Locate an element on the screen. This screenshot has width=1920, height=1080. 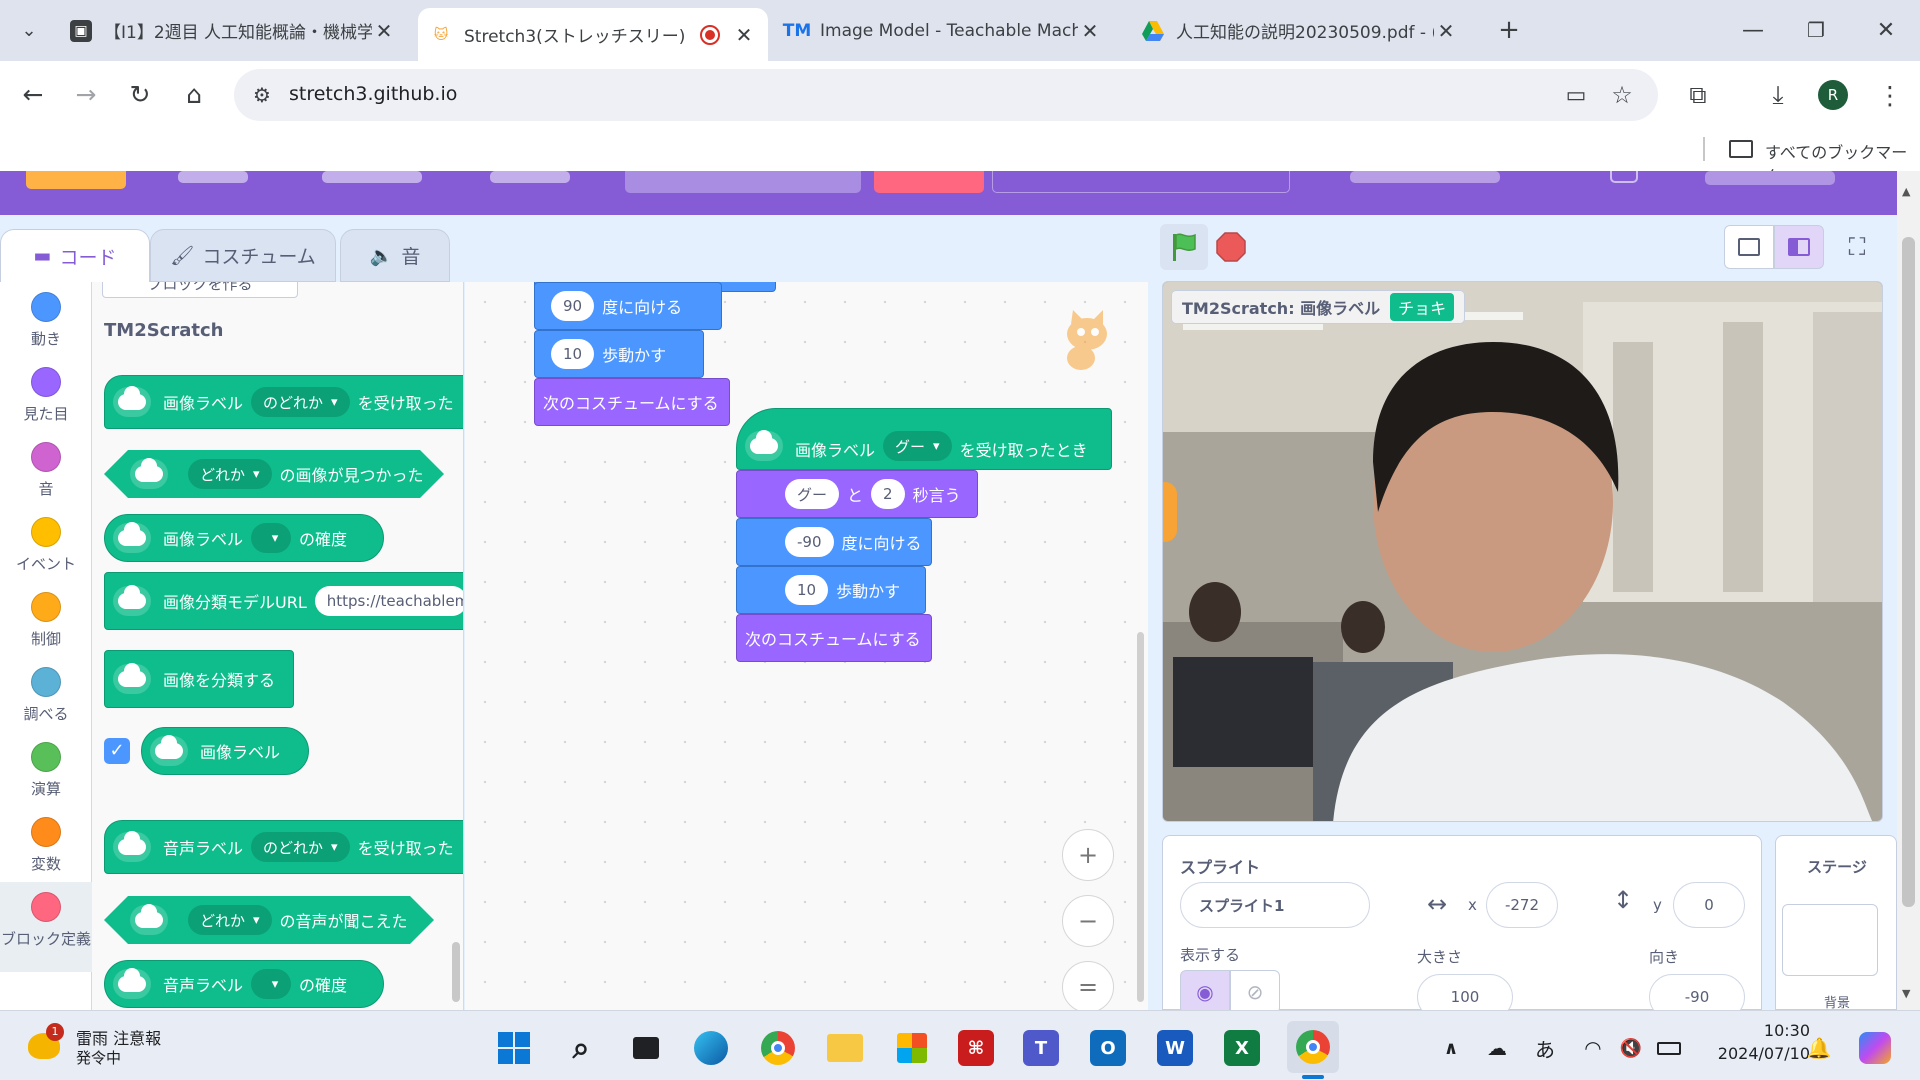
sprite-cat is located at coordinates (1170, 512).